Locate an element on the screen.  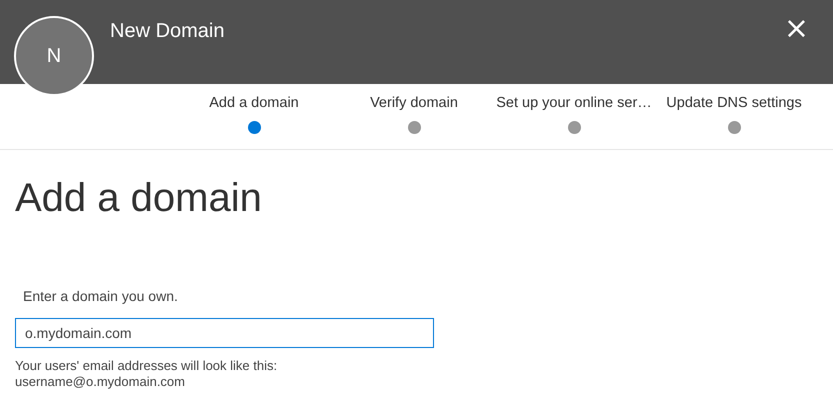
hint-text: Your users' email addresses will look like this: is located at coordinates (146, 366).